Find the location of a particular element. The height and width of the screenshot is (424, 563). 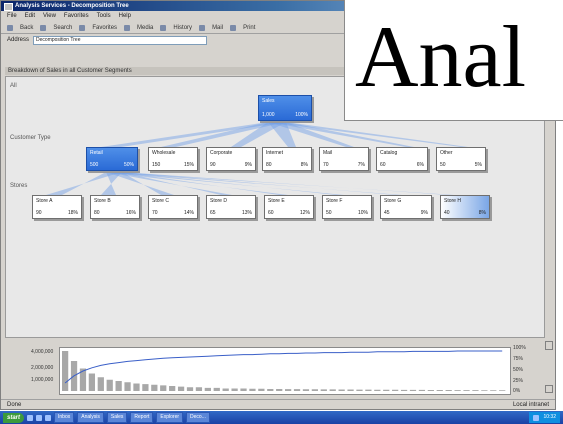

tree-node-store: Store D 65 13% is located at coordinates (231, 207).